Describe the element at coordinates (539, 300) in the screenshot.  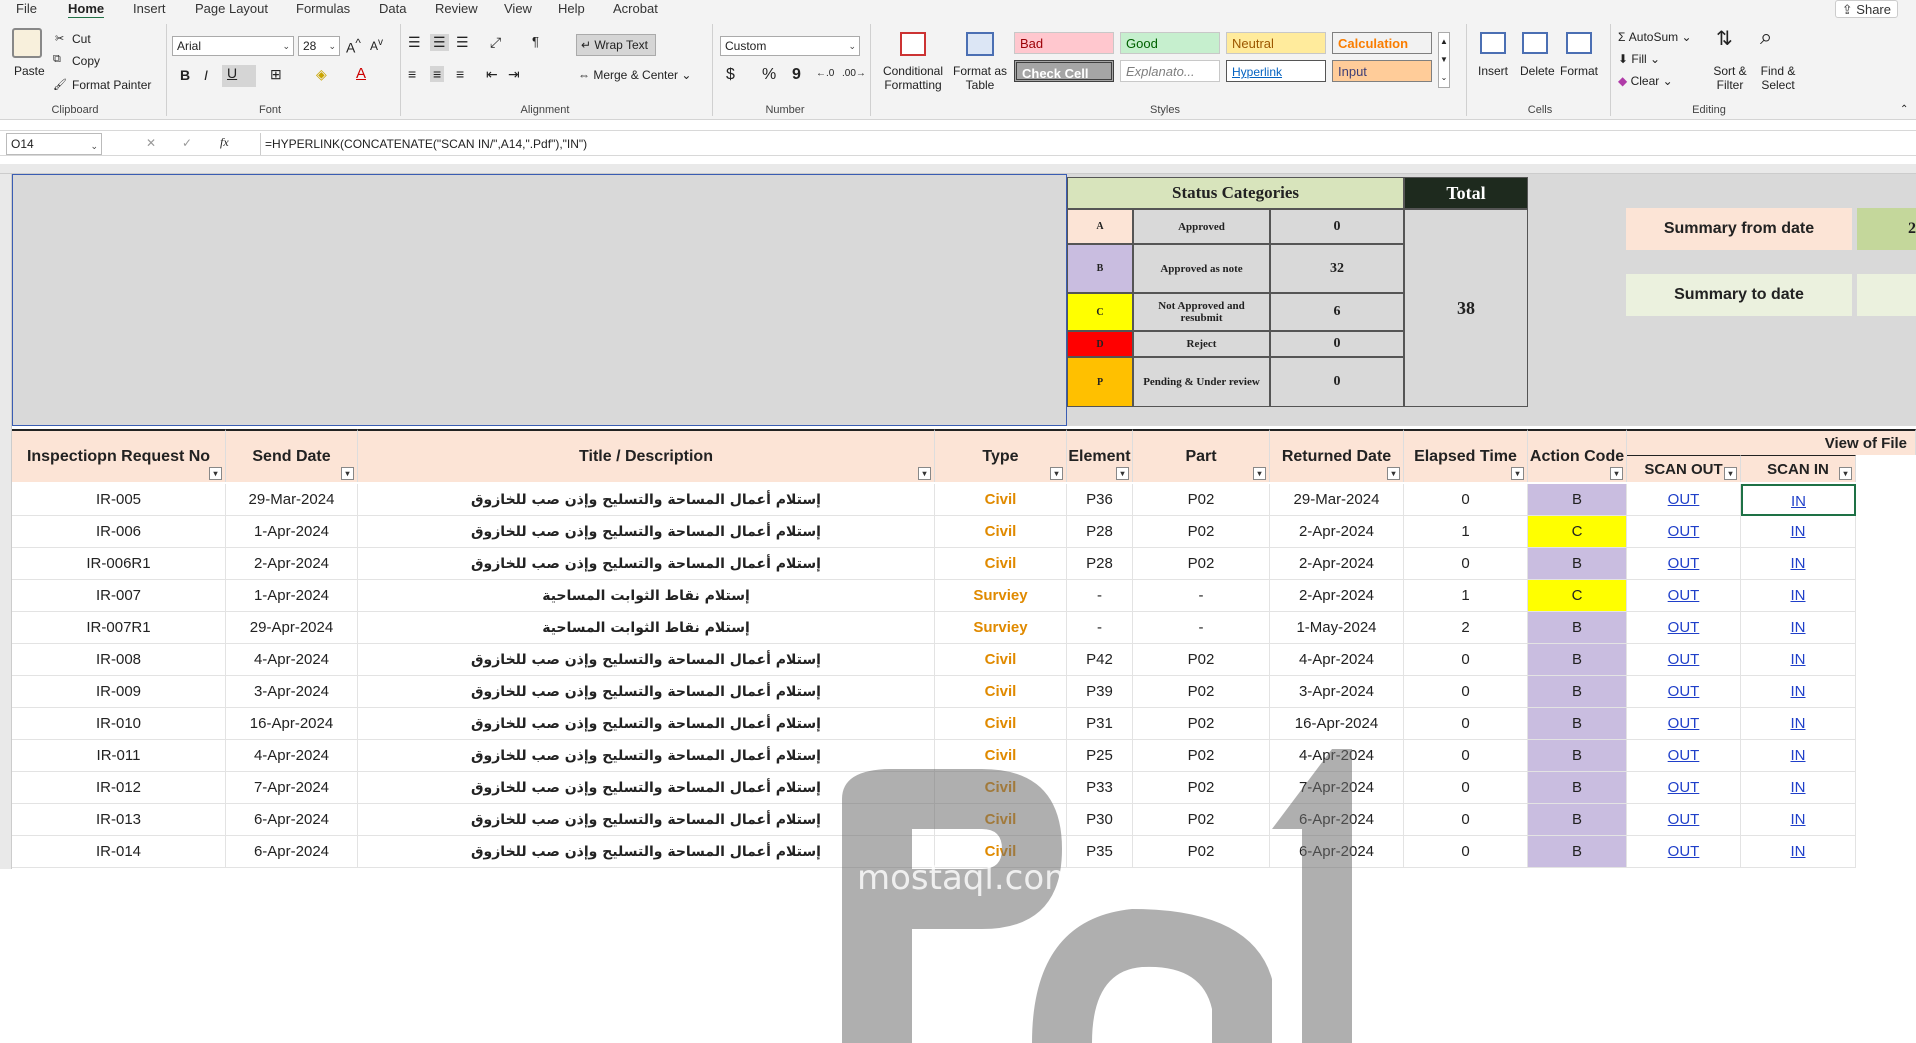
I see `header-area` at that location.